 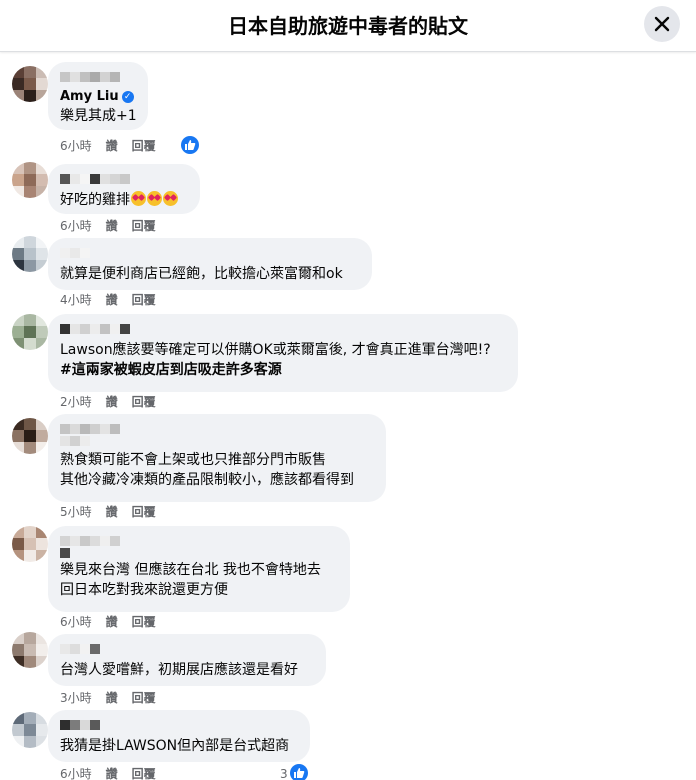 What do you see at coordinates (179, 670) in the screenshot?
I see `comment-text: 台灣人愛嚐鮮，初期展店應該還是看好` at bounding box center [179, 670].